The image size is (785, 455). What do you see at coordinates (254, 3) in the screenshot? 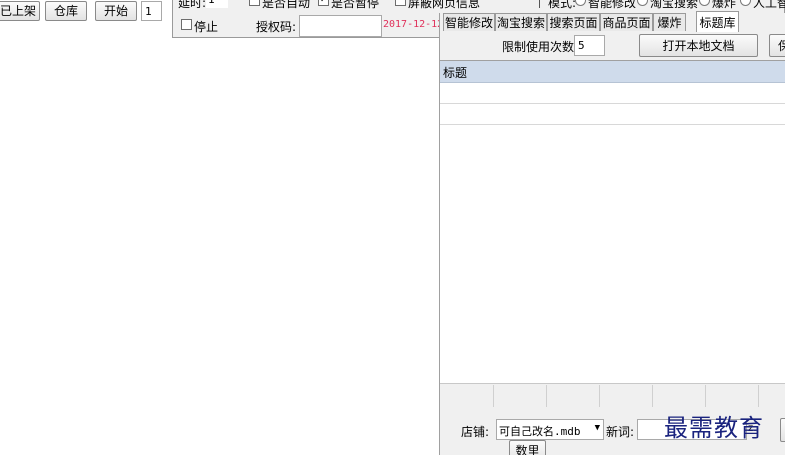
I see `auto-checkbox` at bounding box center [254, 3].